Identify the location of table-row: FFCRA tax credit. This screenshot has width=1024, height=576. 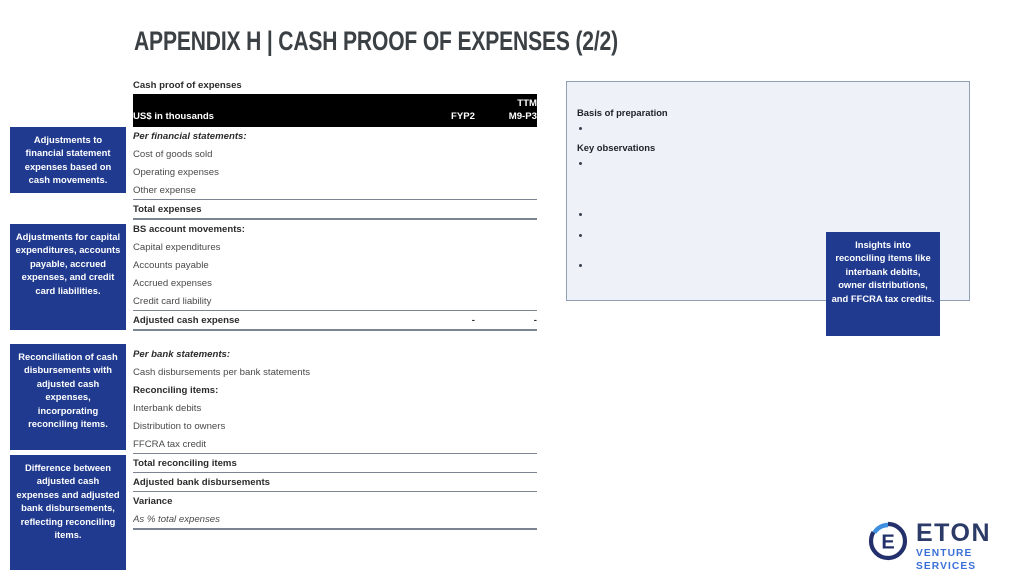
(335, 444).